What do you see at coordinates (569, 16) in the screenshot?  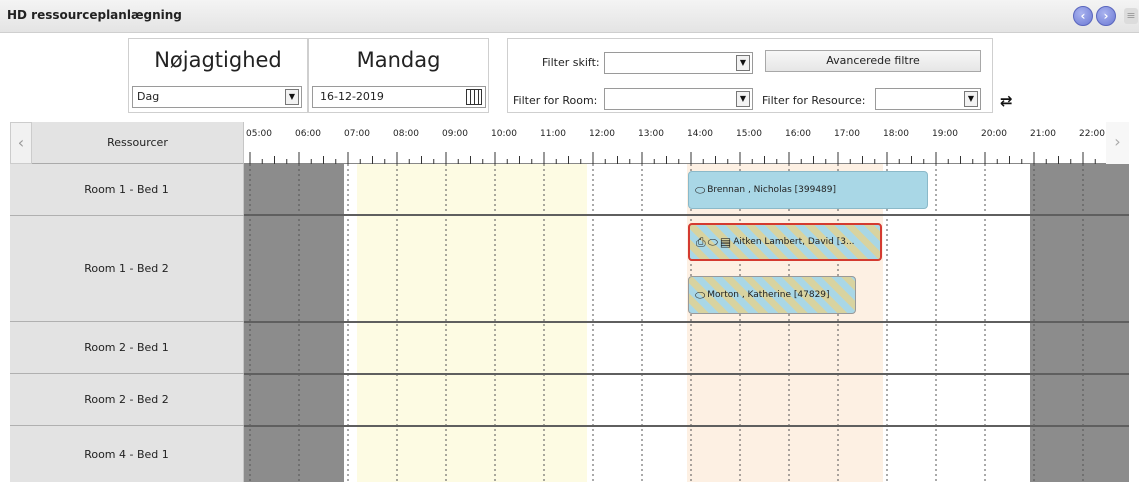 I see `title-bar: HD ressourceplanlægning ‹ › ≡` at bounding box center [569, 16].